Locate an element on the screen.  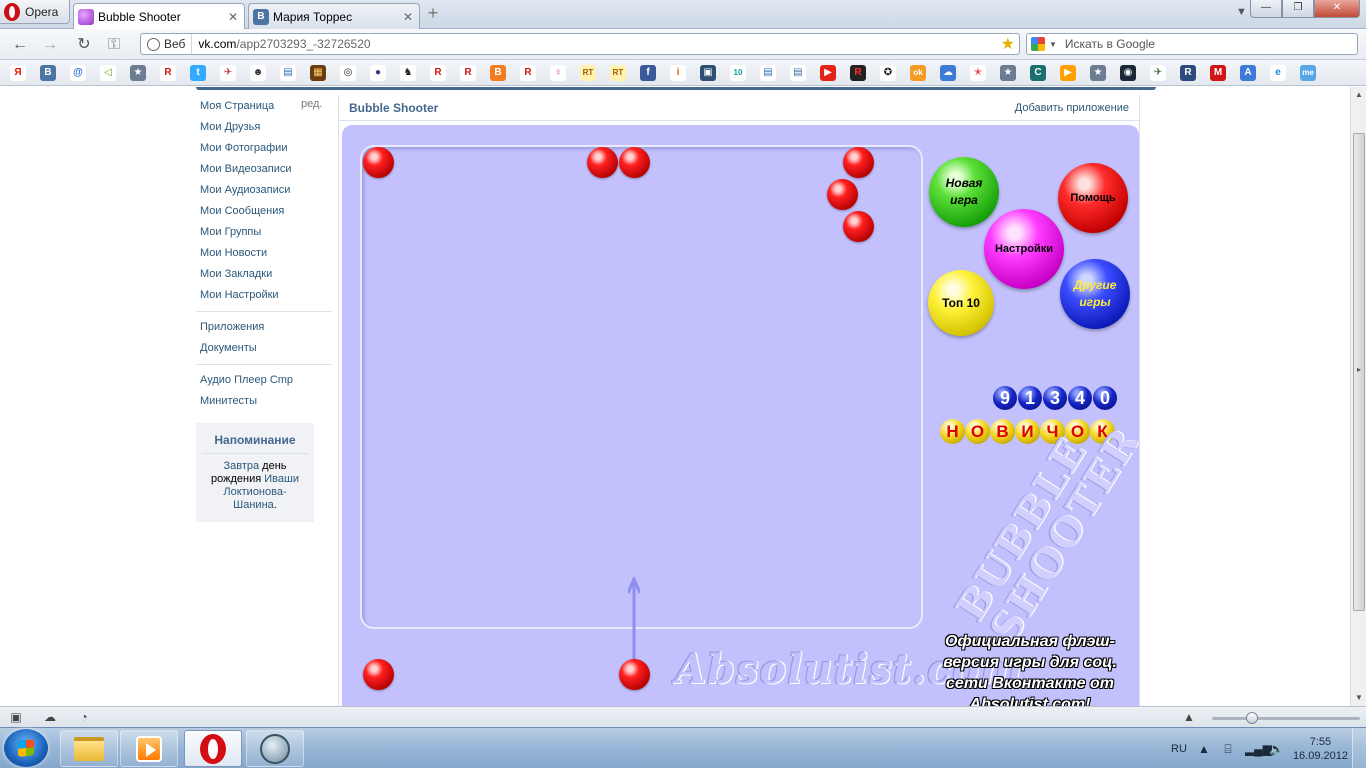
sidebar-item: Приложения is located at coordinates (266, 328).